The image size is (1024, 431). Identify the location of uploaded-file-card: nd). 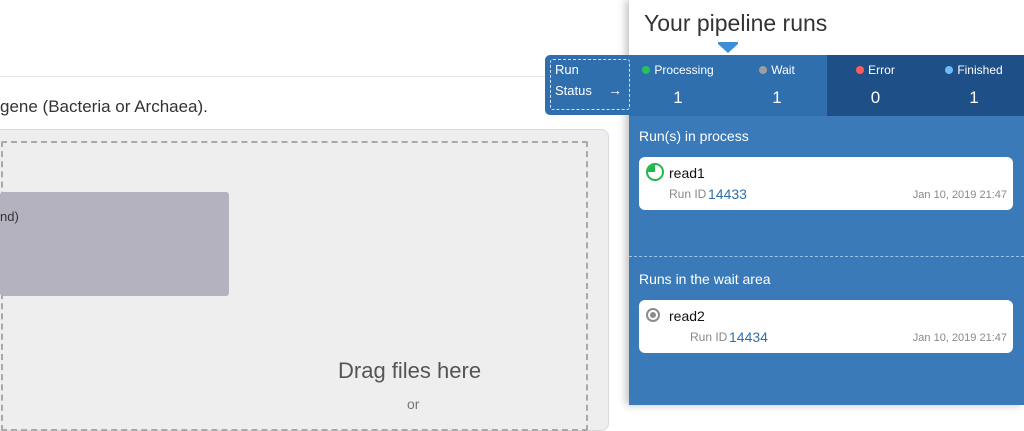
(114, 244).